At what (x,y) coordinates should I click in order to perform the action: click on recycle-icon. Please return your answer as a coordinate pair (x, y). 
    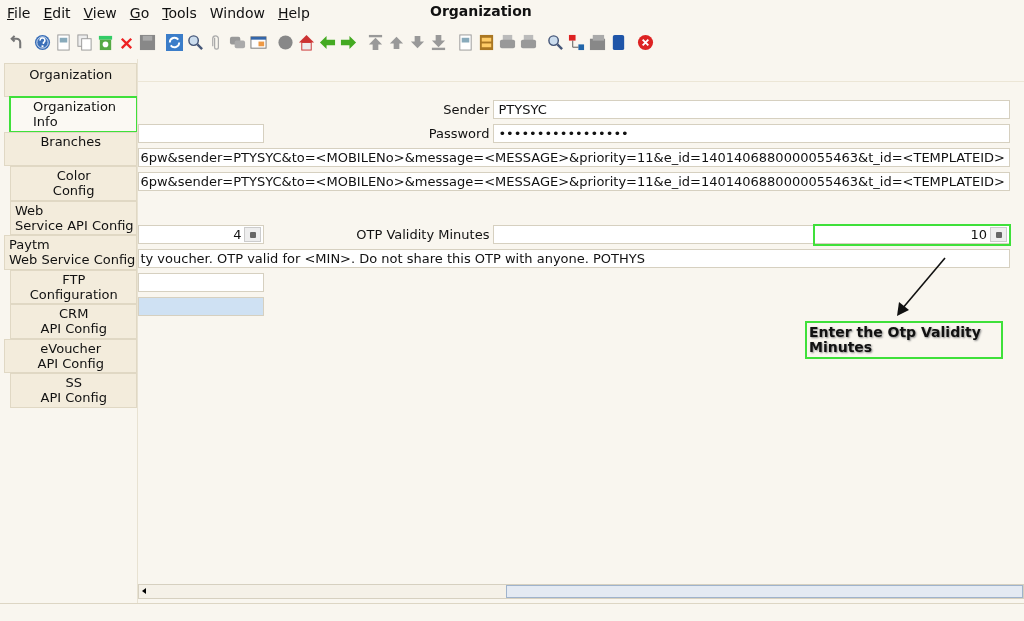
    Looking at the image, I should click on (105, 42).